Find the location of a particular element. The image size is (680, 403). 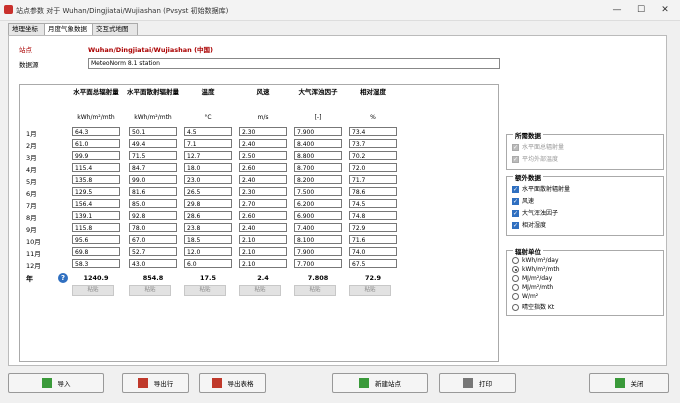

unit-kwh-day-radio: kWh/m²/day is located at coordinates (535, 260).